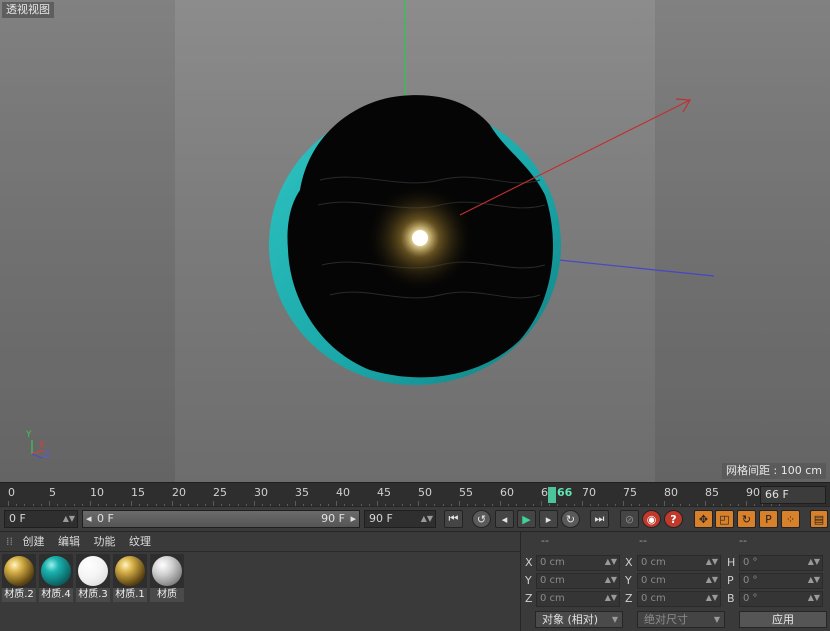 Image resolution: width=830 pixels, height=631 pixels. I want to click on material-swatch-3: 材质.3, so click(93, 578).